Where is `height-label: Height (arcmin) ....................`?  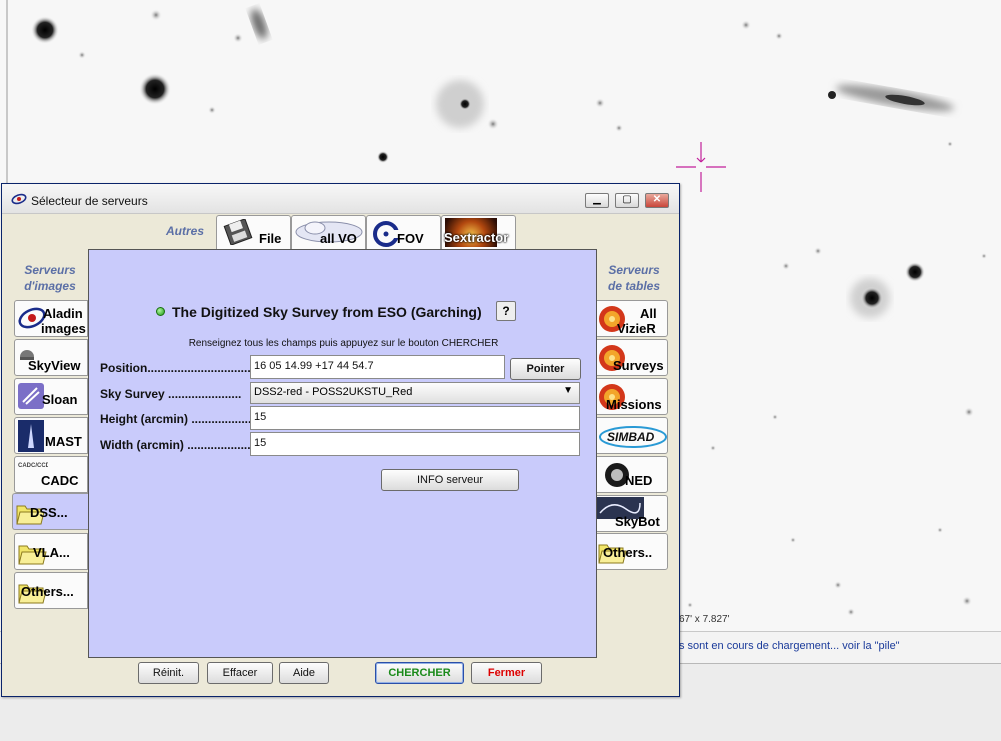 height-label: Height (arcmin) .................... is located at coordinates (179, 419).